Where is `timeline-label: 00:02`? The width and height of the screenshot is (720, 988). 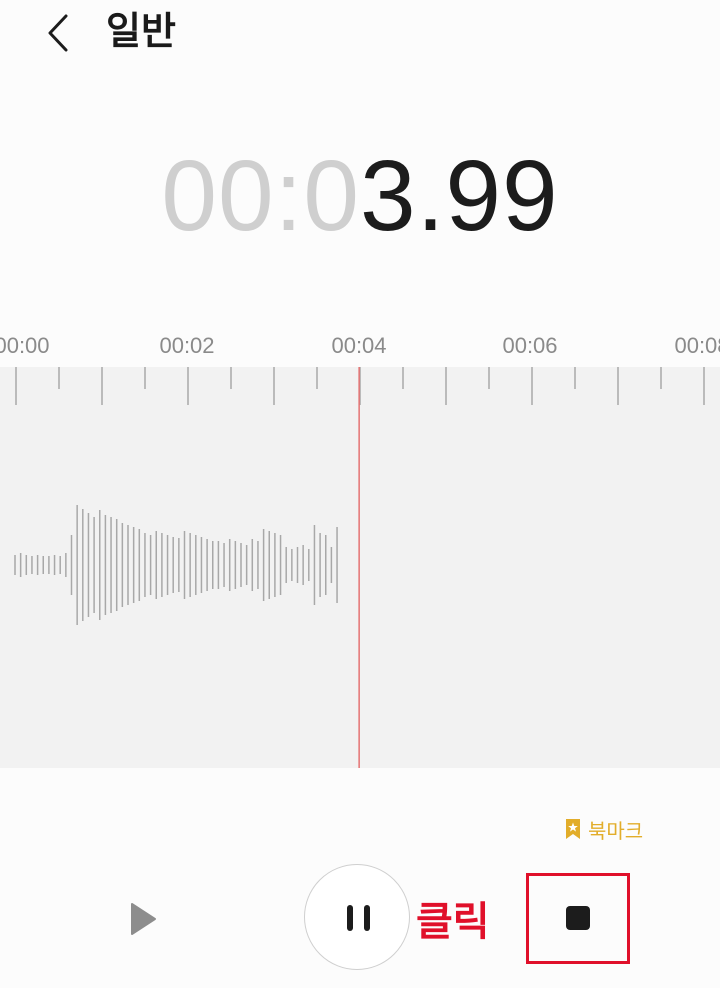
timeline-label: 00:02 is located at coordinates (187, 345).